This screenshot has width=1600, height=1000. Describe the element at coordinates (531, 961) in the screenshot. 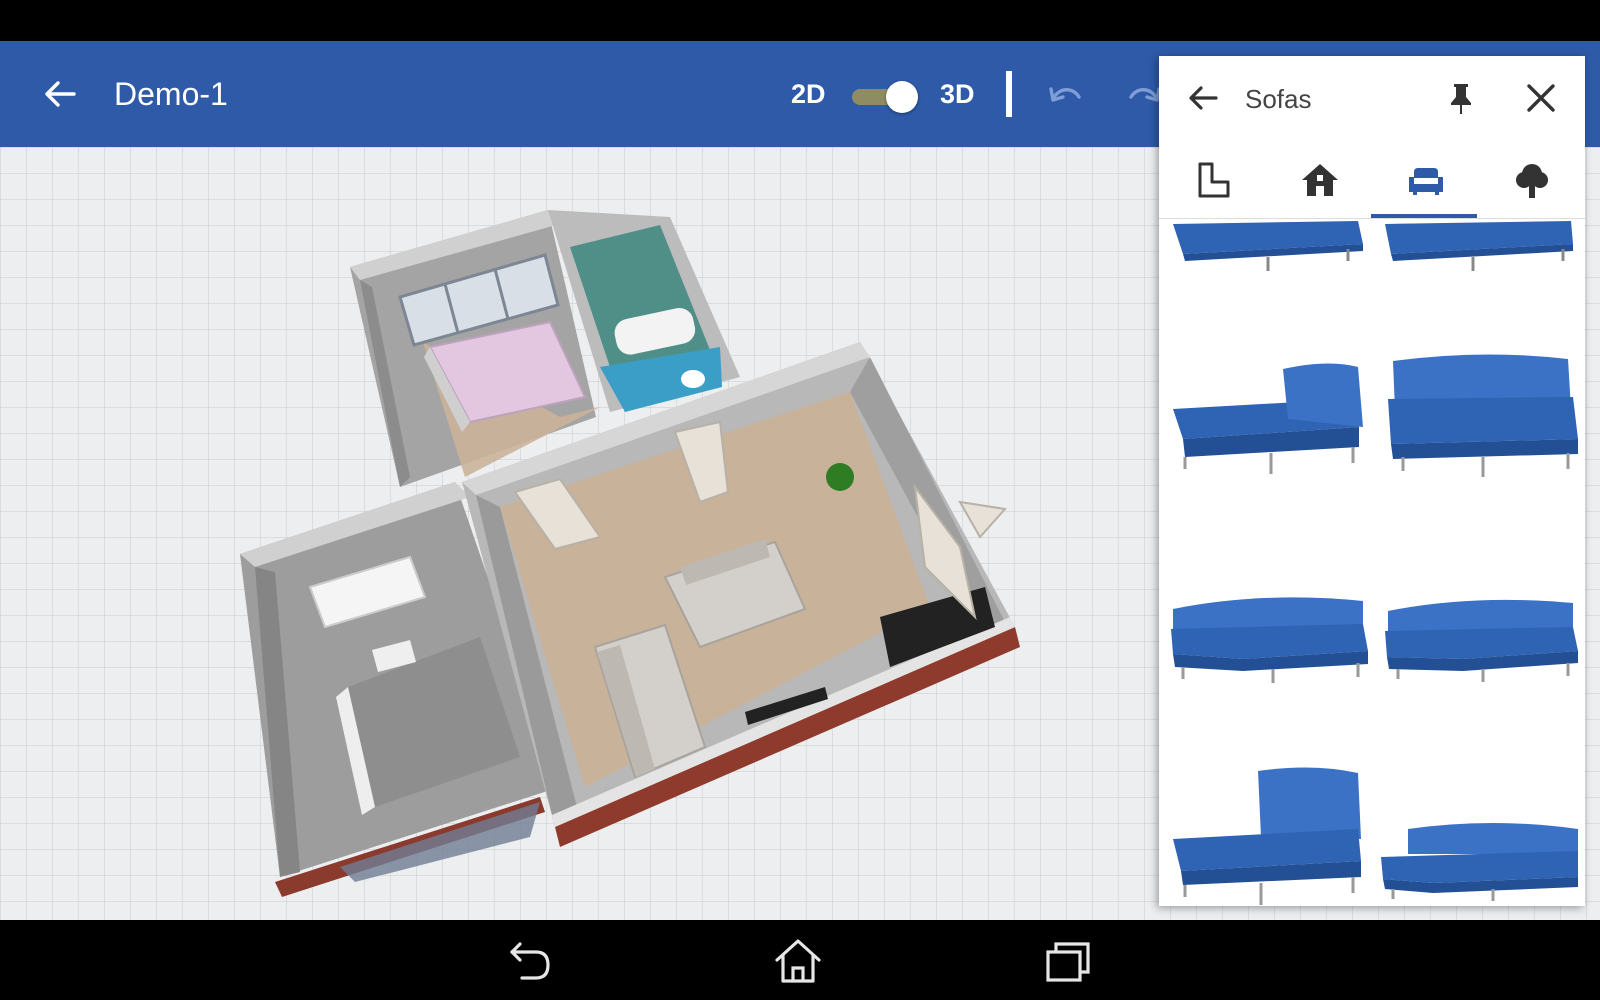

I see `nav-back-icon` at that location.